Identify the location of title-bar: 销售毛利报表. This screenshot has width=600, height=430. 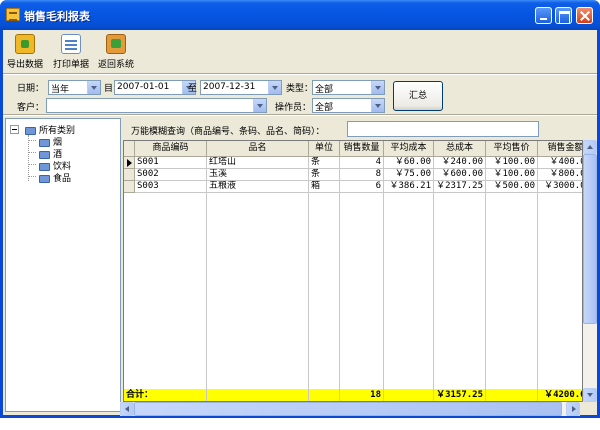
(300, 15).